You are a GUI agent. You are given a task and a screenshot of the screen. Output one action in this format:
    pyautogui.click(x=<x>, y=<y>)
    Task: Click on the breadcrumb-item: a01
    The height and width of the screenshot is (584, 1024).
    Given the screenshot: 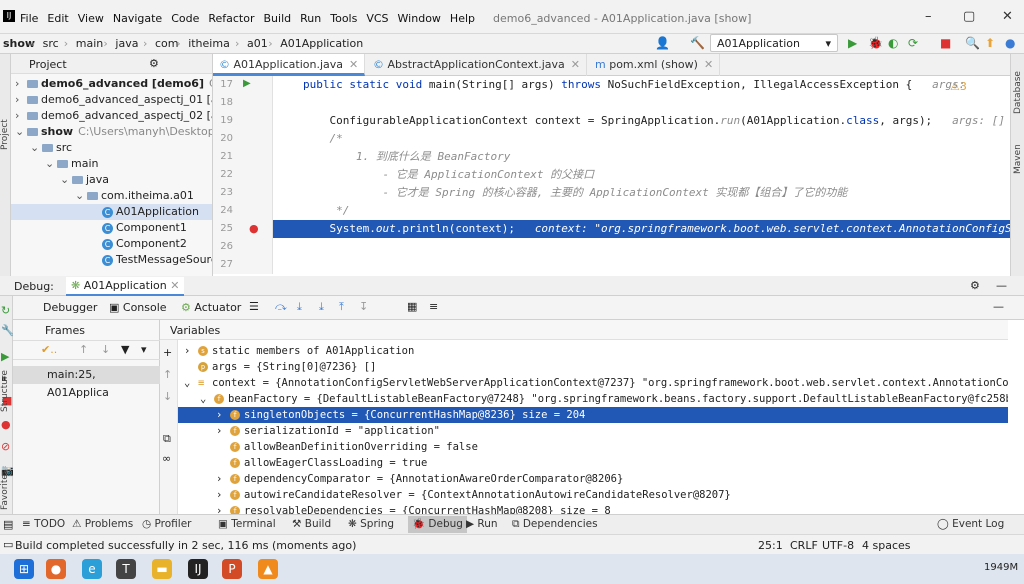 What is the action you would take?
    pyautogui.click(x=257, y=43)
    